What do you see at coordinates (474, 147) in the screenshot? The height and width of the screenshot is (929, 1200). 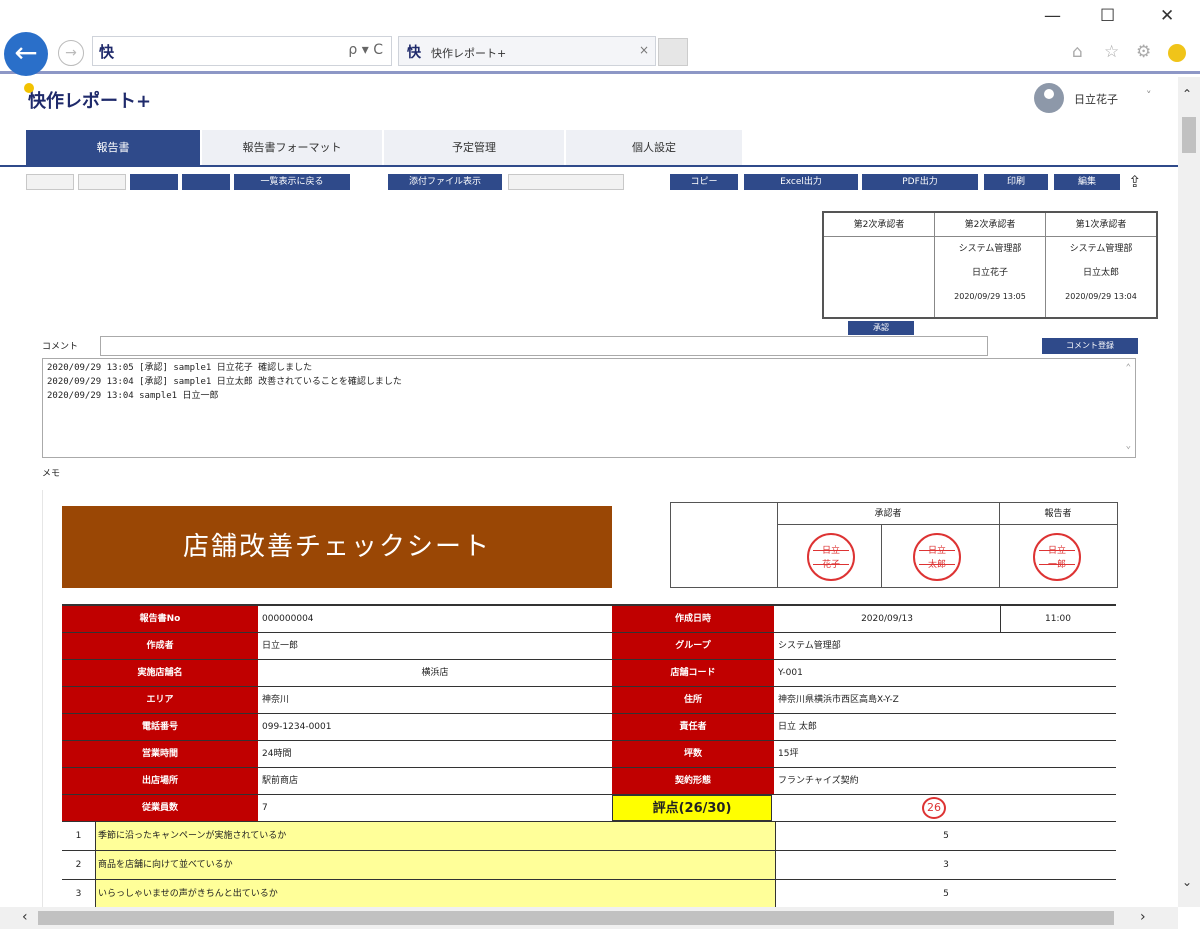 I see `tab-schedule: 予定管理` at bounding box center [474, 147].